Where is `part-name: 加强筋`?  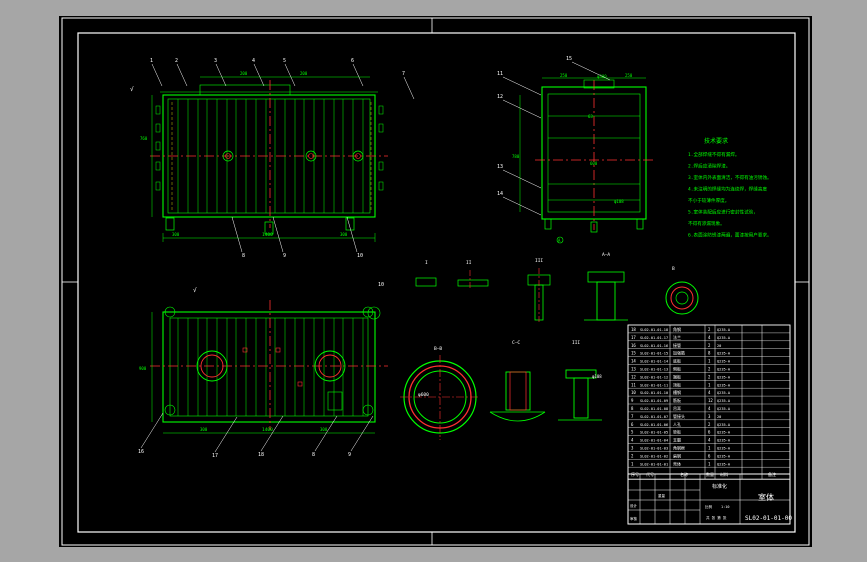
part-name: 加强筋 is located at coordinates (679, 353).